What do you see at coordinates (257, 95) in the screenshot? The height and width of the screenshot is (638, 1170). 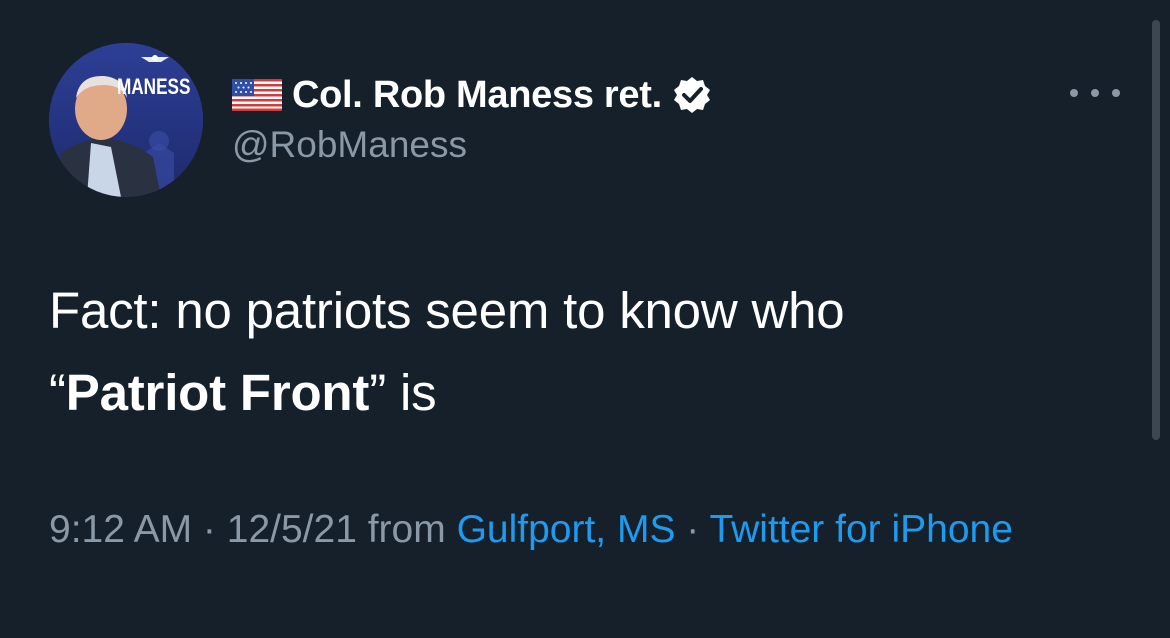 I see `us-flag-icon` at bounding box center [257, 95].